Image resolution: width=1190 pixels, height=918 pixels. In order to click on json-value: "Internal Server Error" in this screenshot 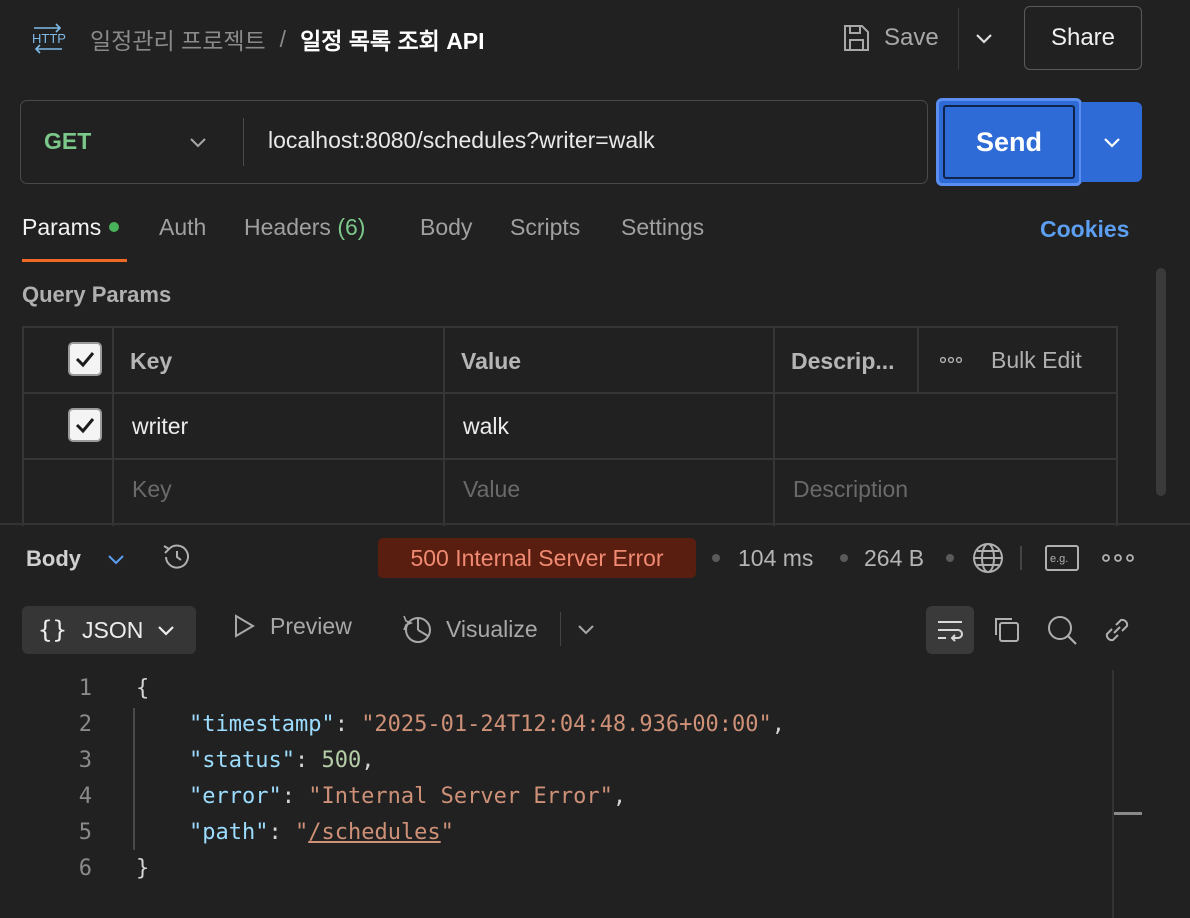, I will do `click(460, 796)`.